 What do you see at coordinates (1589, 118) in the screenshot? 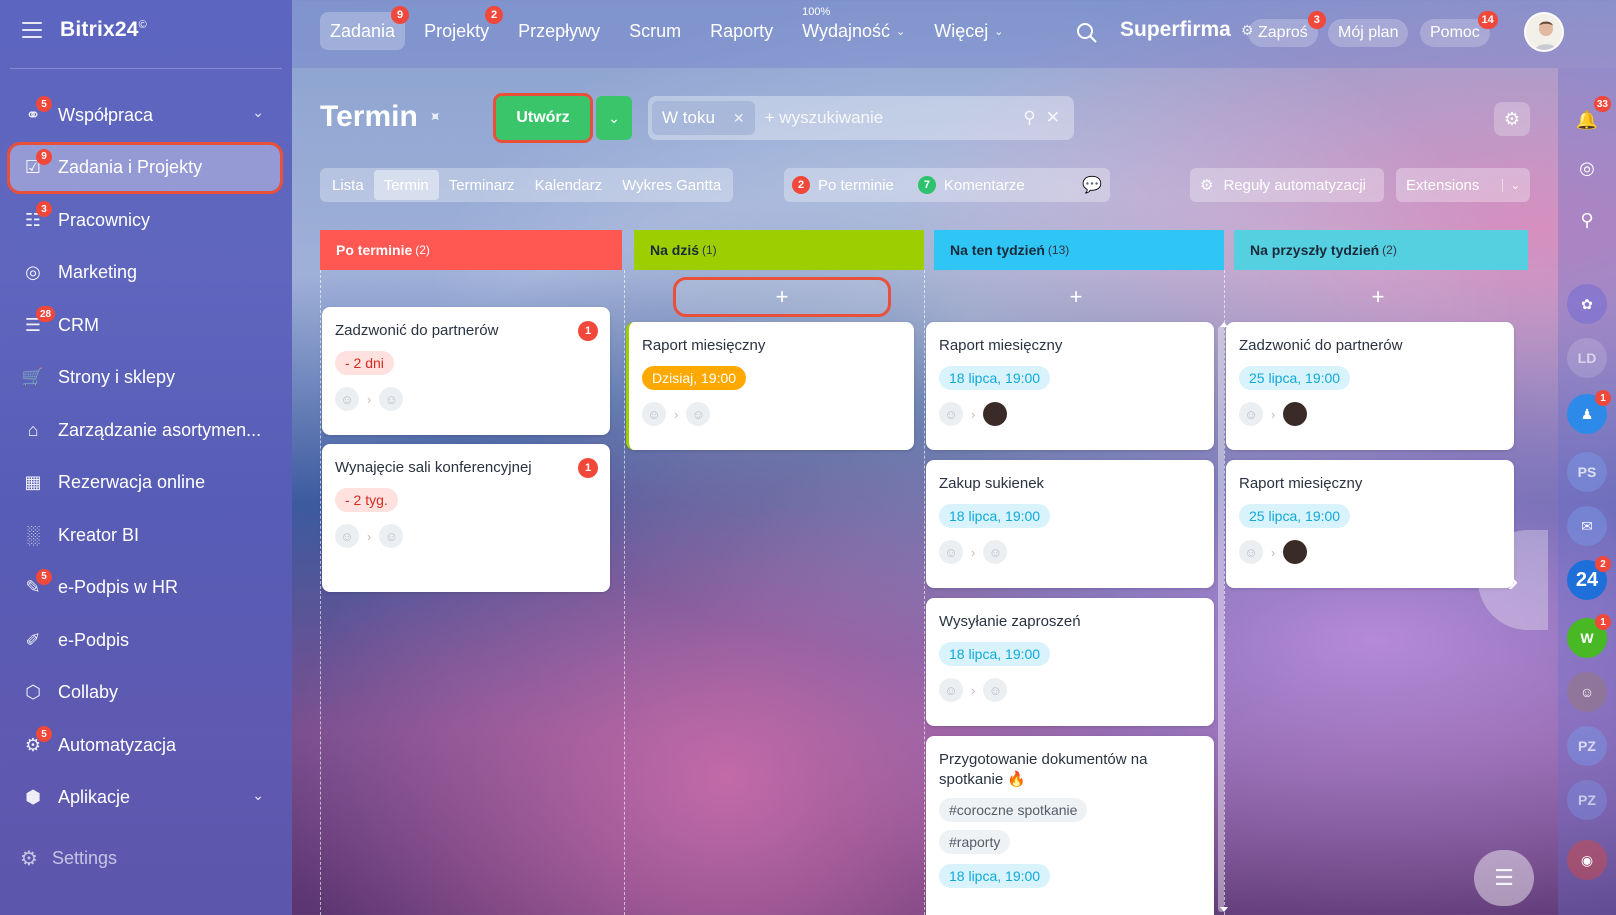
I see `notifications-button: 🔔 33` at bounding box center [1589, 118].